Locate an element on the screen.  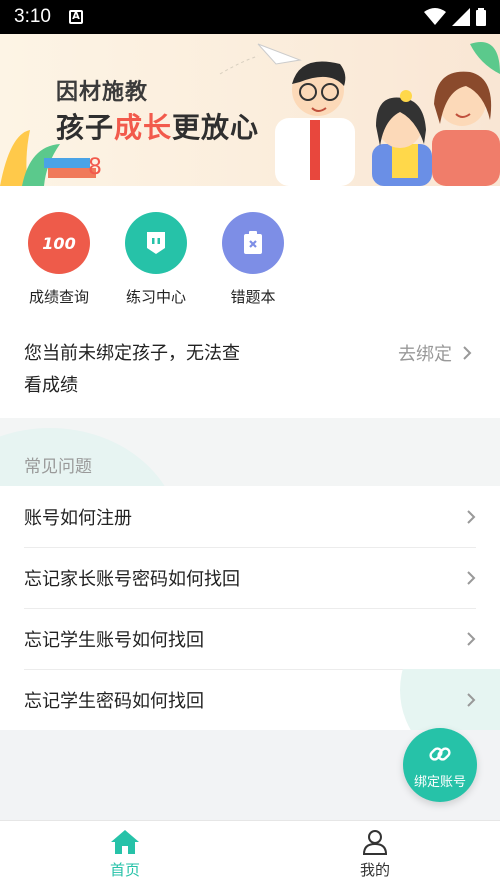
wrong-book-icon is located at coordinates (253, 243).